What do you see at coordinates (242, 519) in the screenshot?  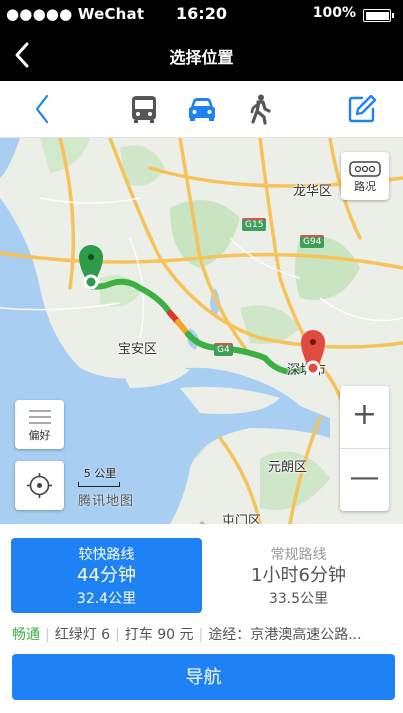 I see `map-label-tuenmun: 屯门区` at bounding box center [242, 519].